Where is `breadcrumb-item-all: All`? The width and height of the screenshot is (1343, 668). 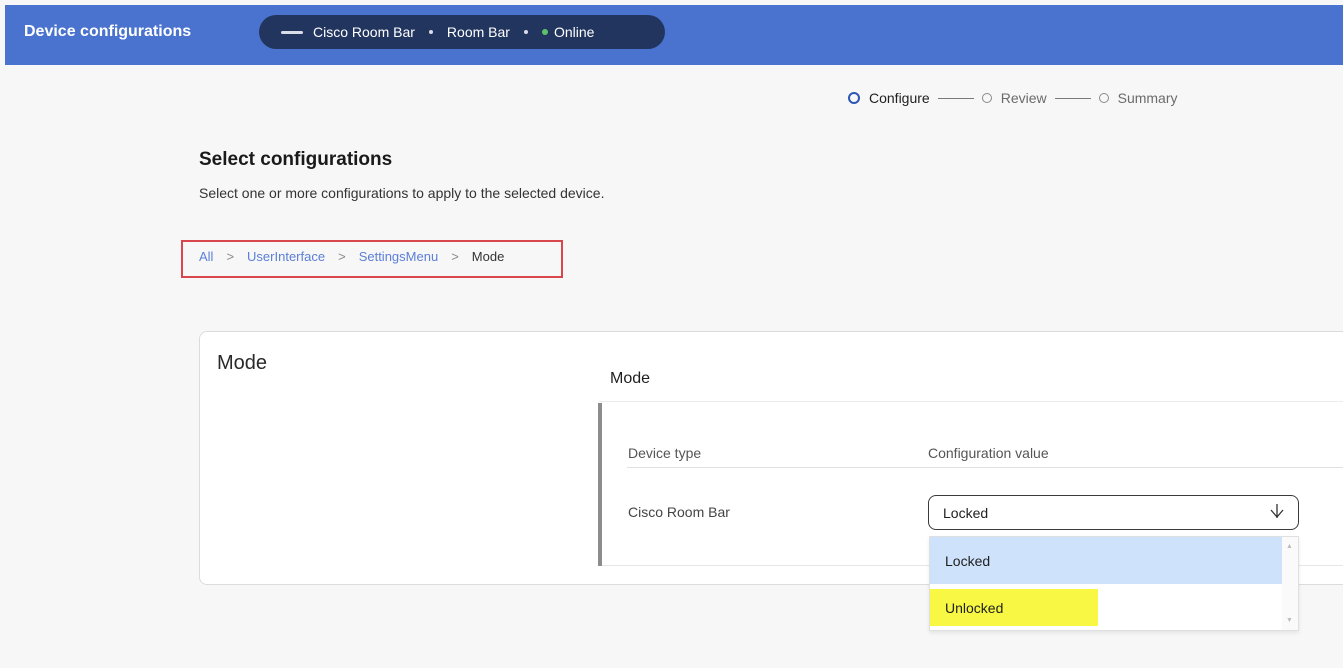
breadcrumb-item-all: All is located at coordinates (206, 256).